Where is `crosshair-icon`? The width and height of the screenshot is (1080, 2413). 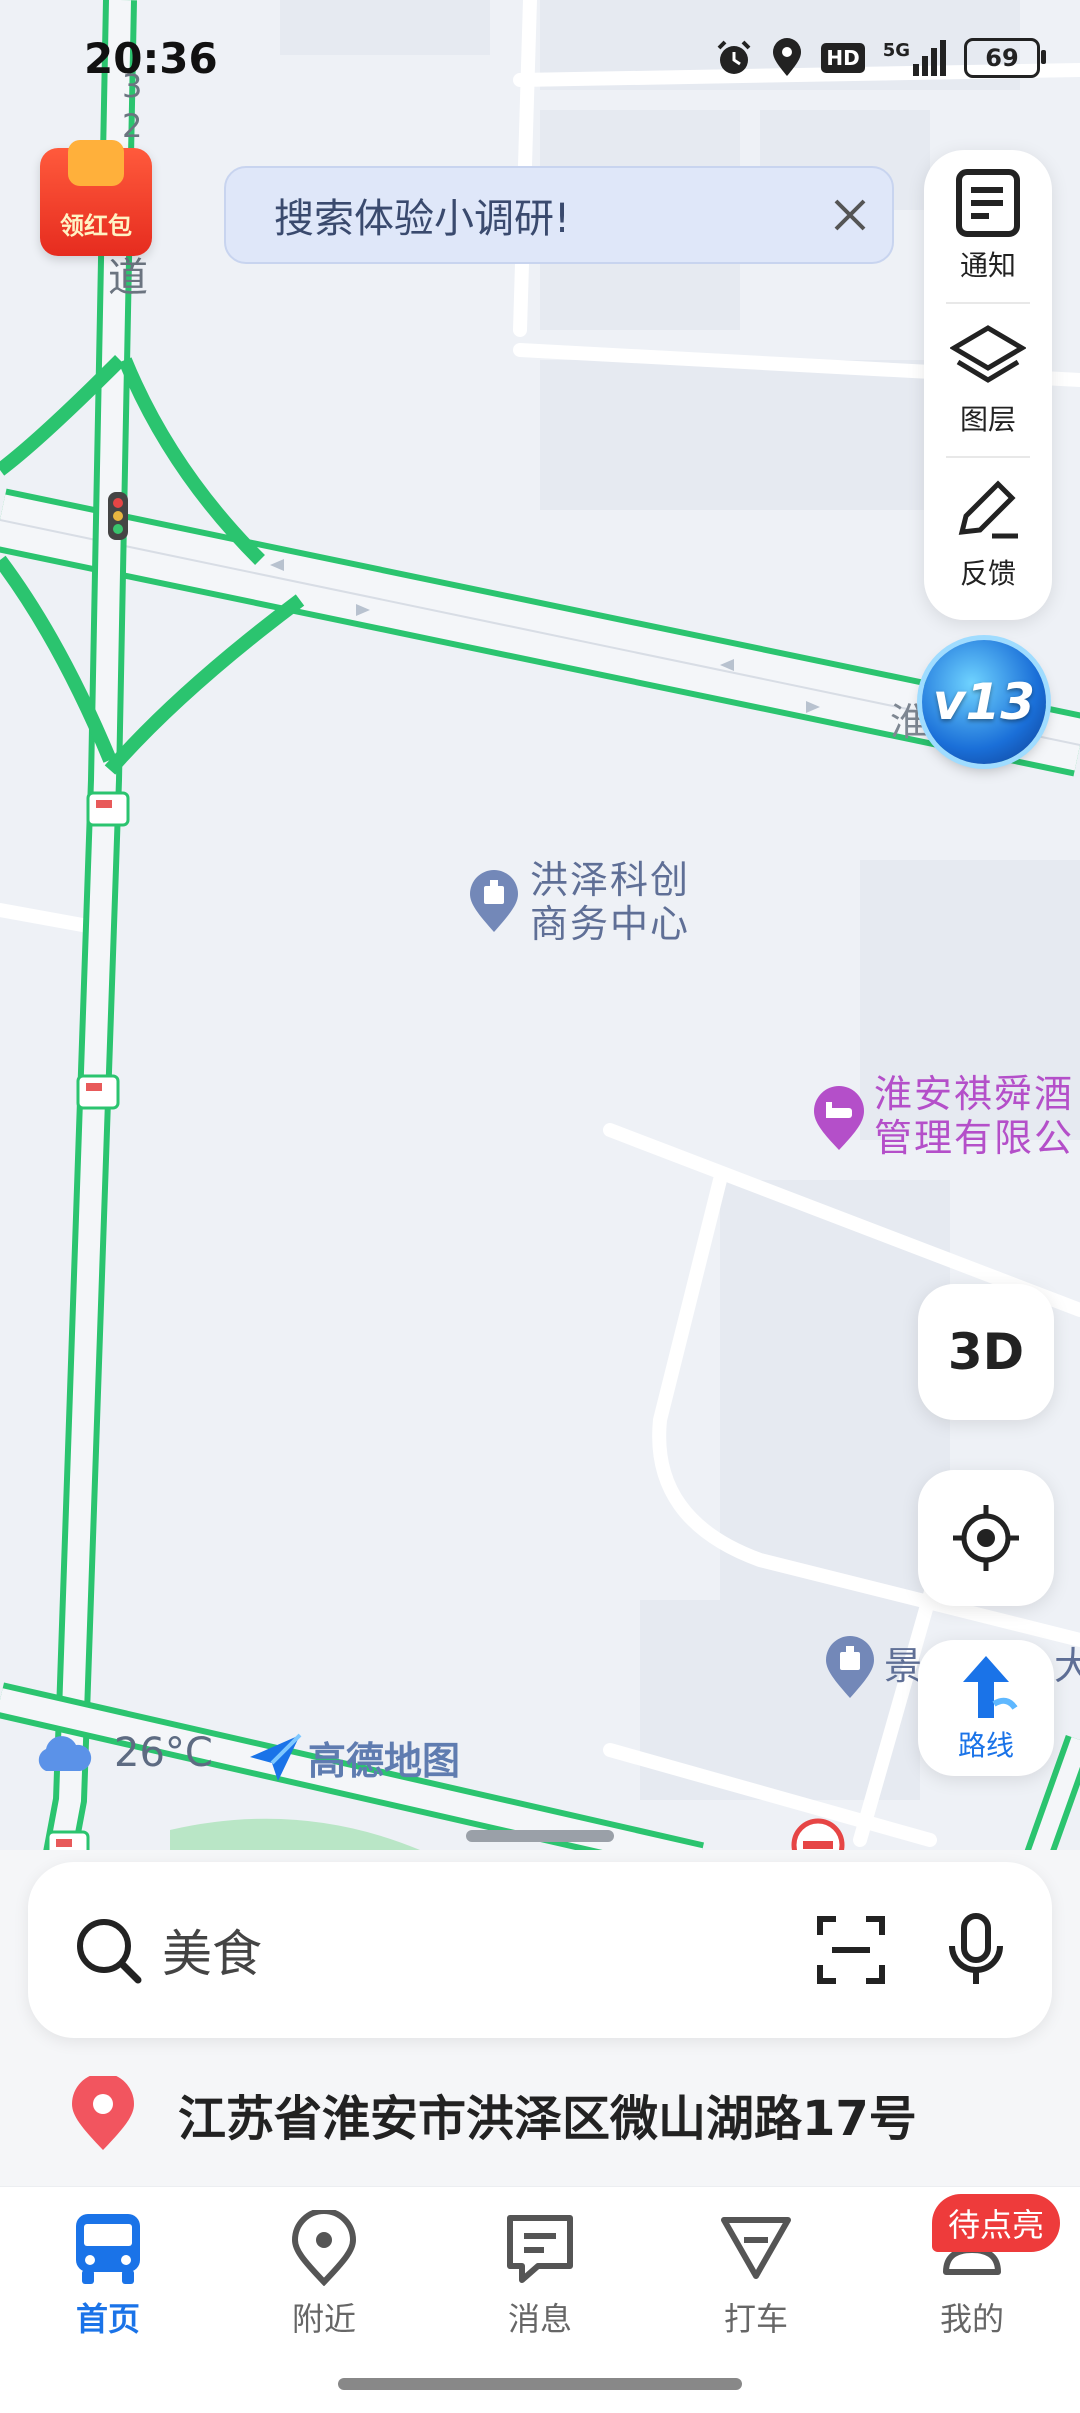 crosshair-icon is located at coordinates (986, 1538).